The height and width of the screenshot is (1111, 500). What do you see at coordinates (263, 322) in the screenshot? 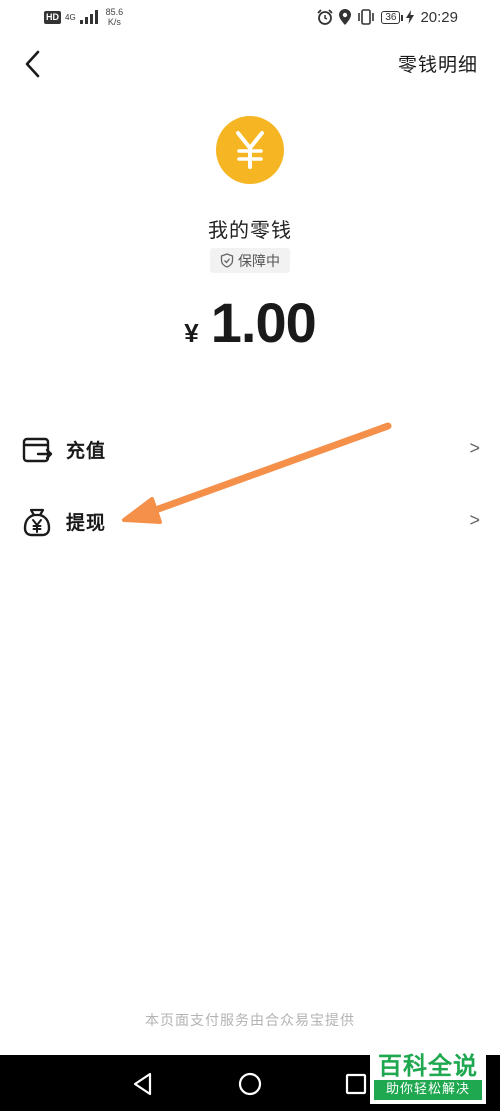
I see `balance-amount: 1.00` at bounding box center [263, 322].